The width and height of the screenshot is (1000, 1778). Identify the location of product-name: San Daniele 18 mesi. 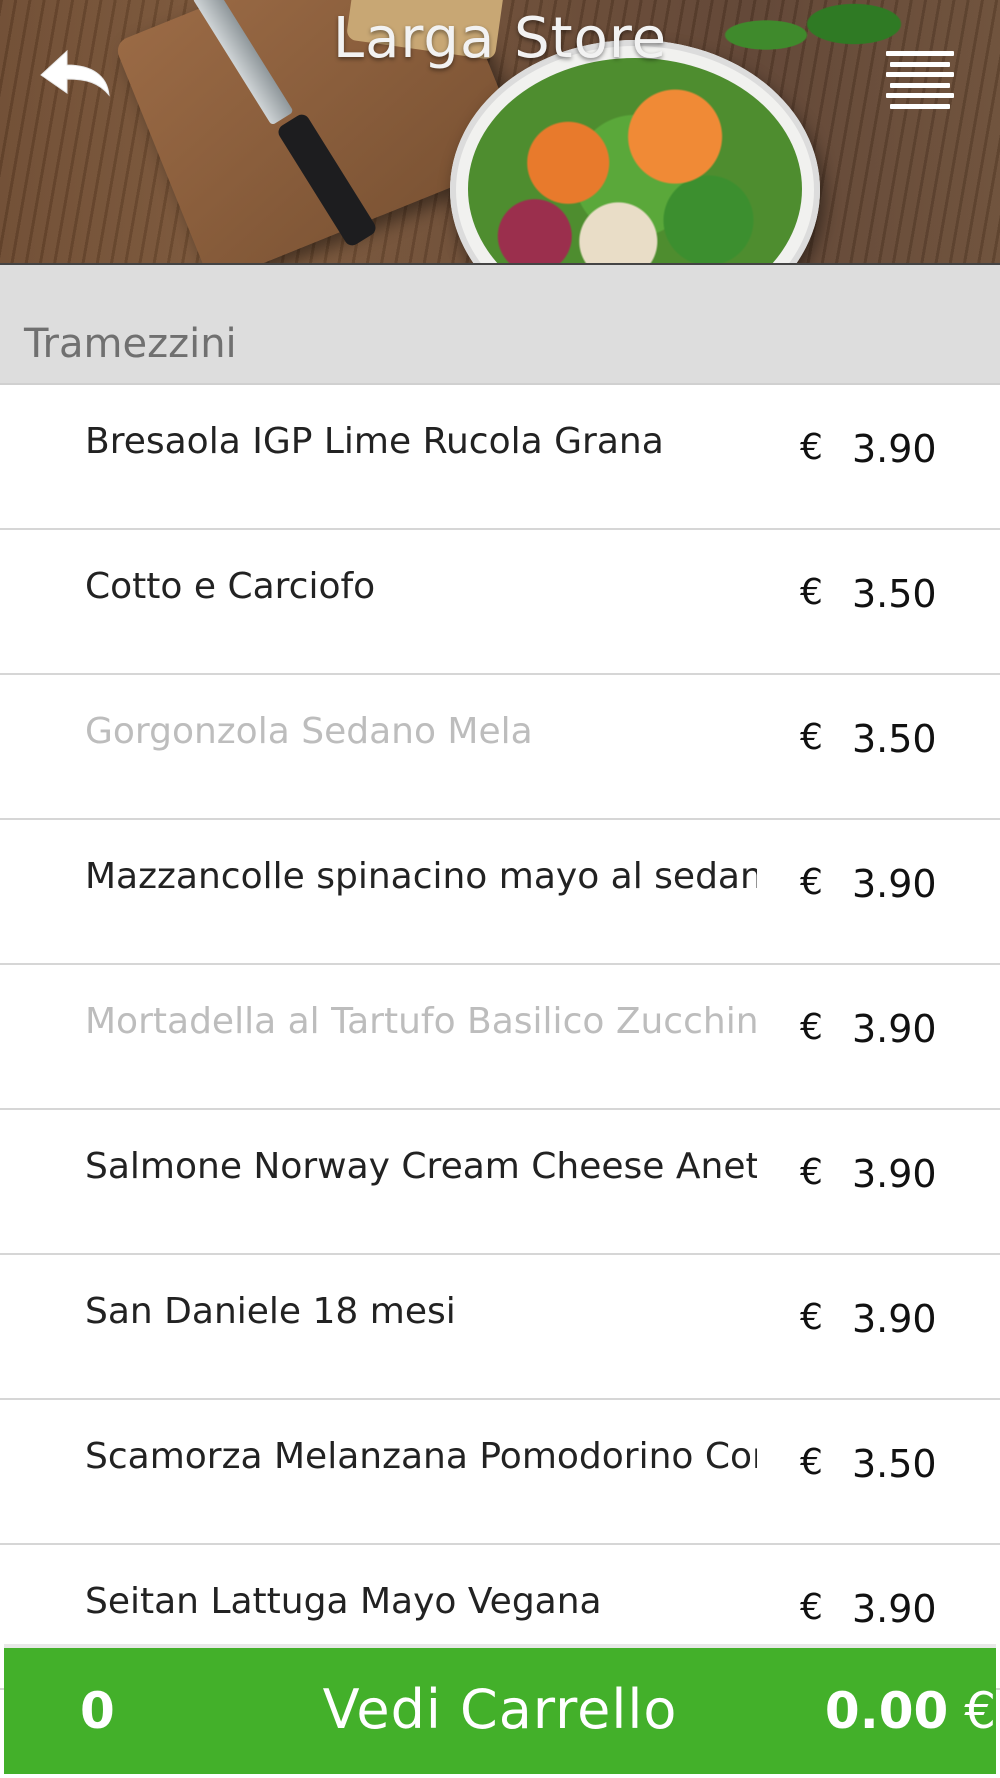
(270, 1311).